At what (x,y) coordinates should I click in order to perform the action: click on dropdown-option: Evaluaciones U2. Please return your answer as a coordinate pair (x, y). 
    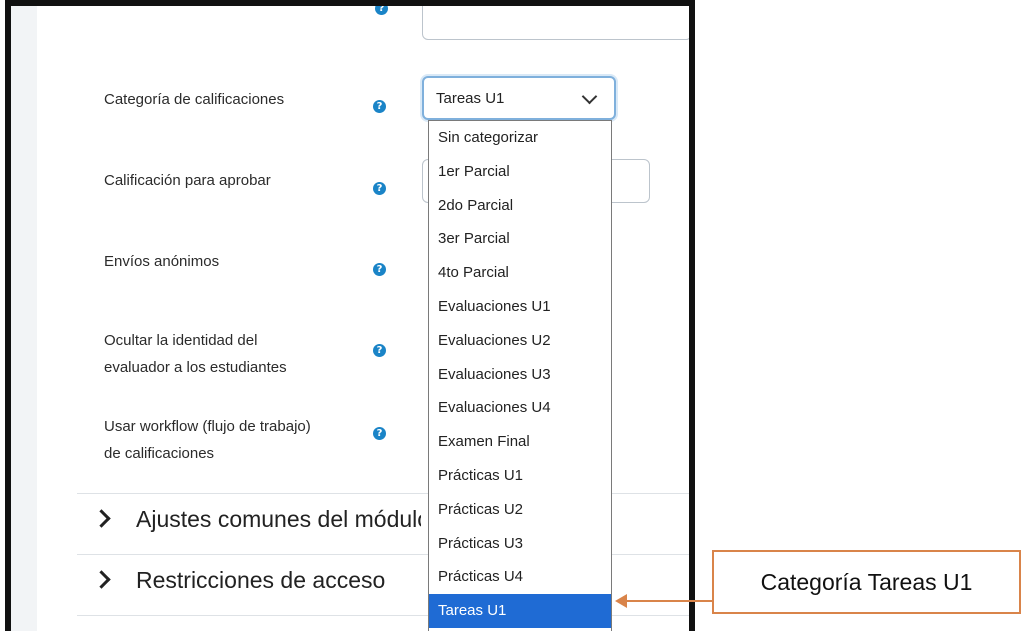
    Looking at the image, I should click on (520, 341).